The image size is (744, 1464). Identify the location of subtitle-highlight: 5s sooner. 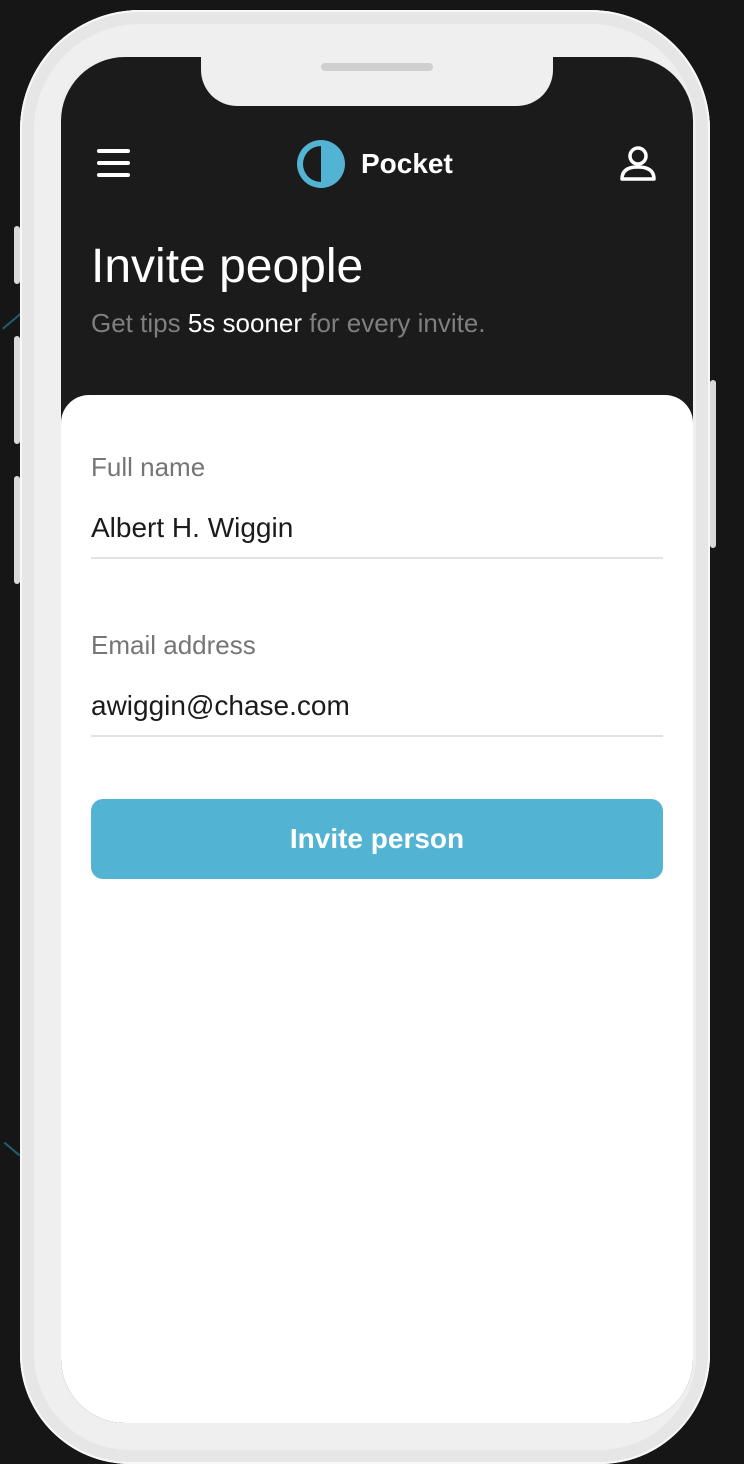
(245, 323).